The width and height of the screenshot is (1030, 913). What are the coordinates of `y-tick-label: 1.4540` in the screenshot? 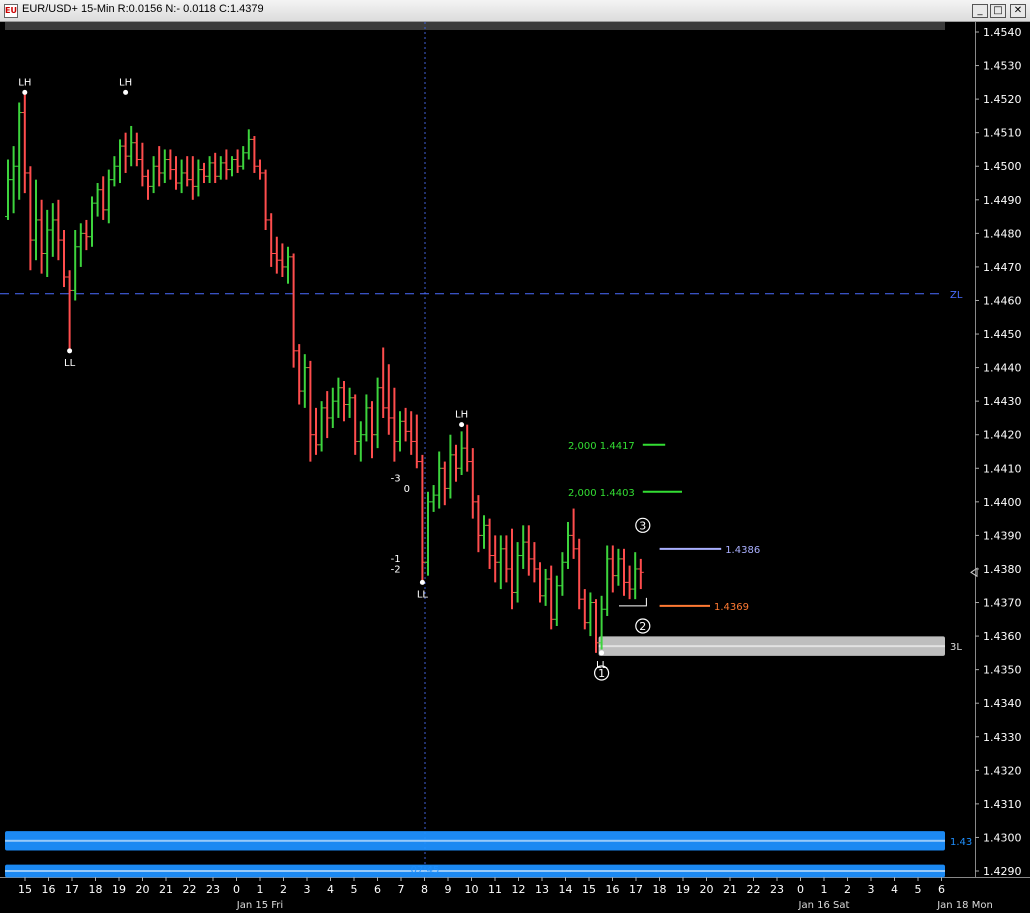 It's located at (1002, 32).